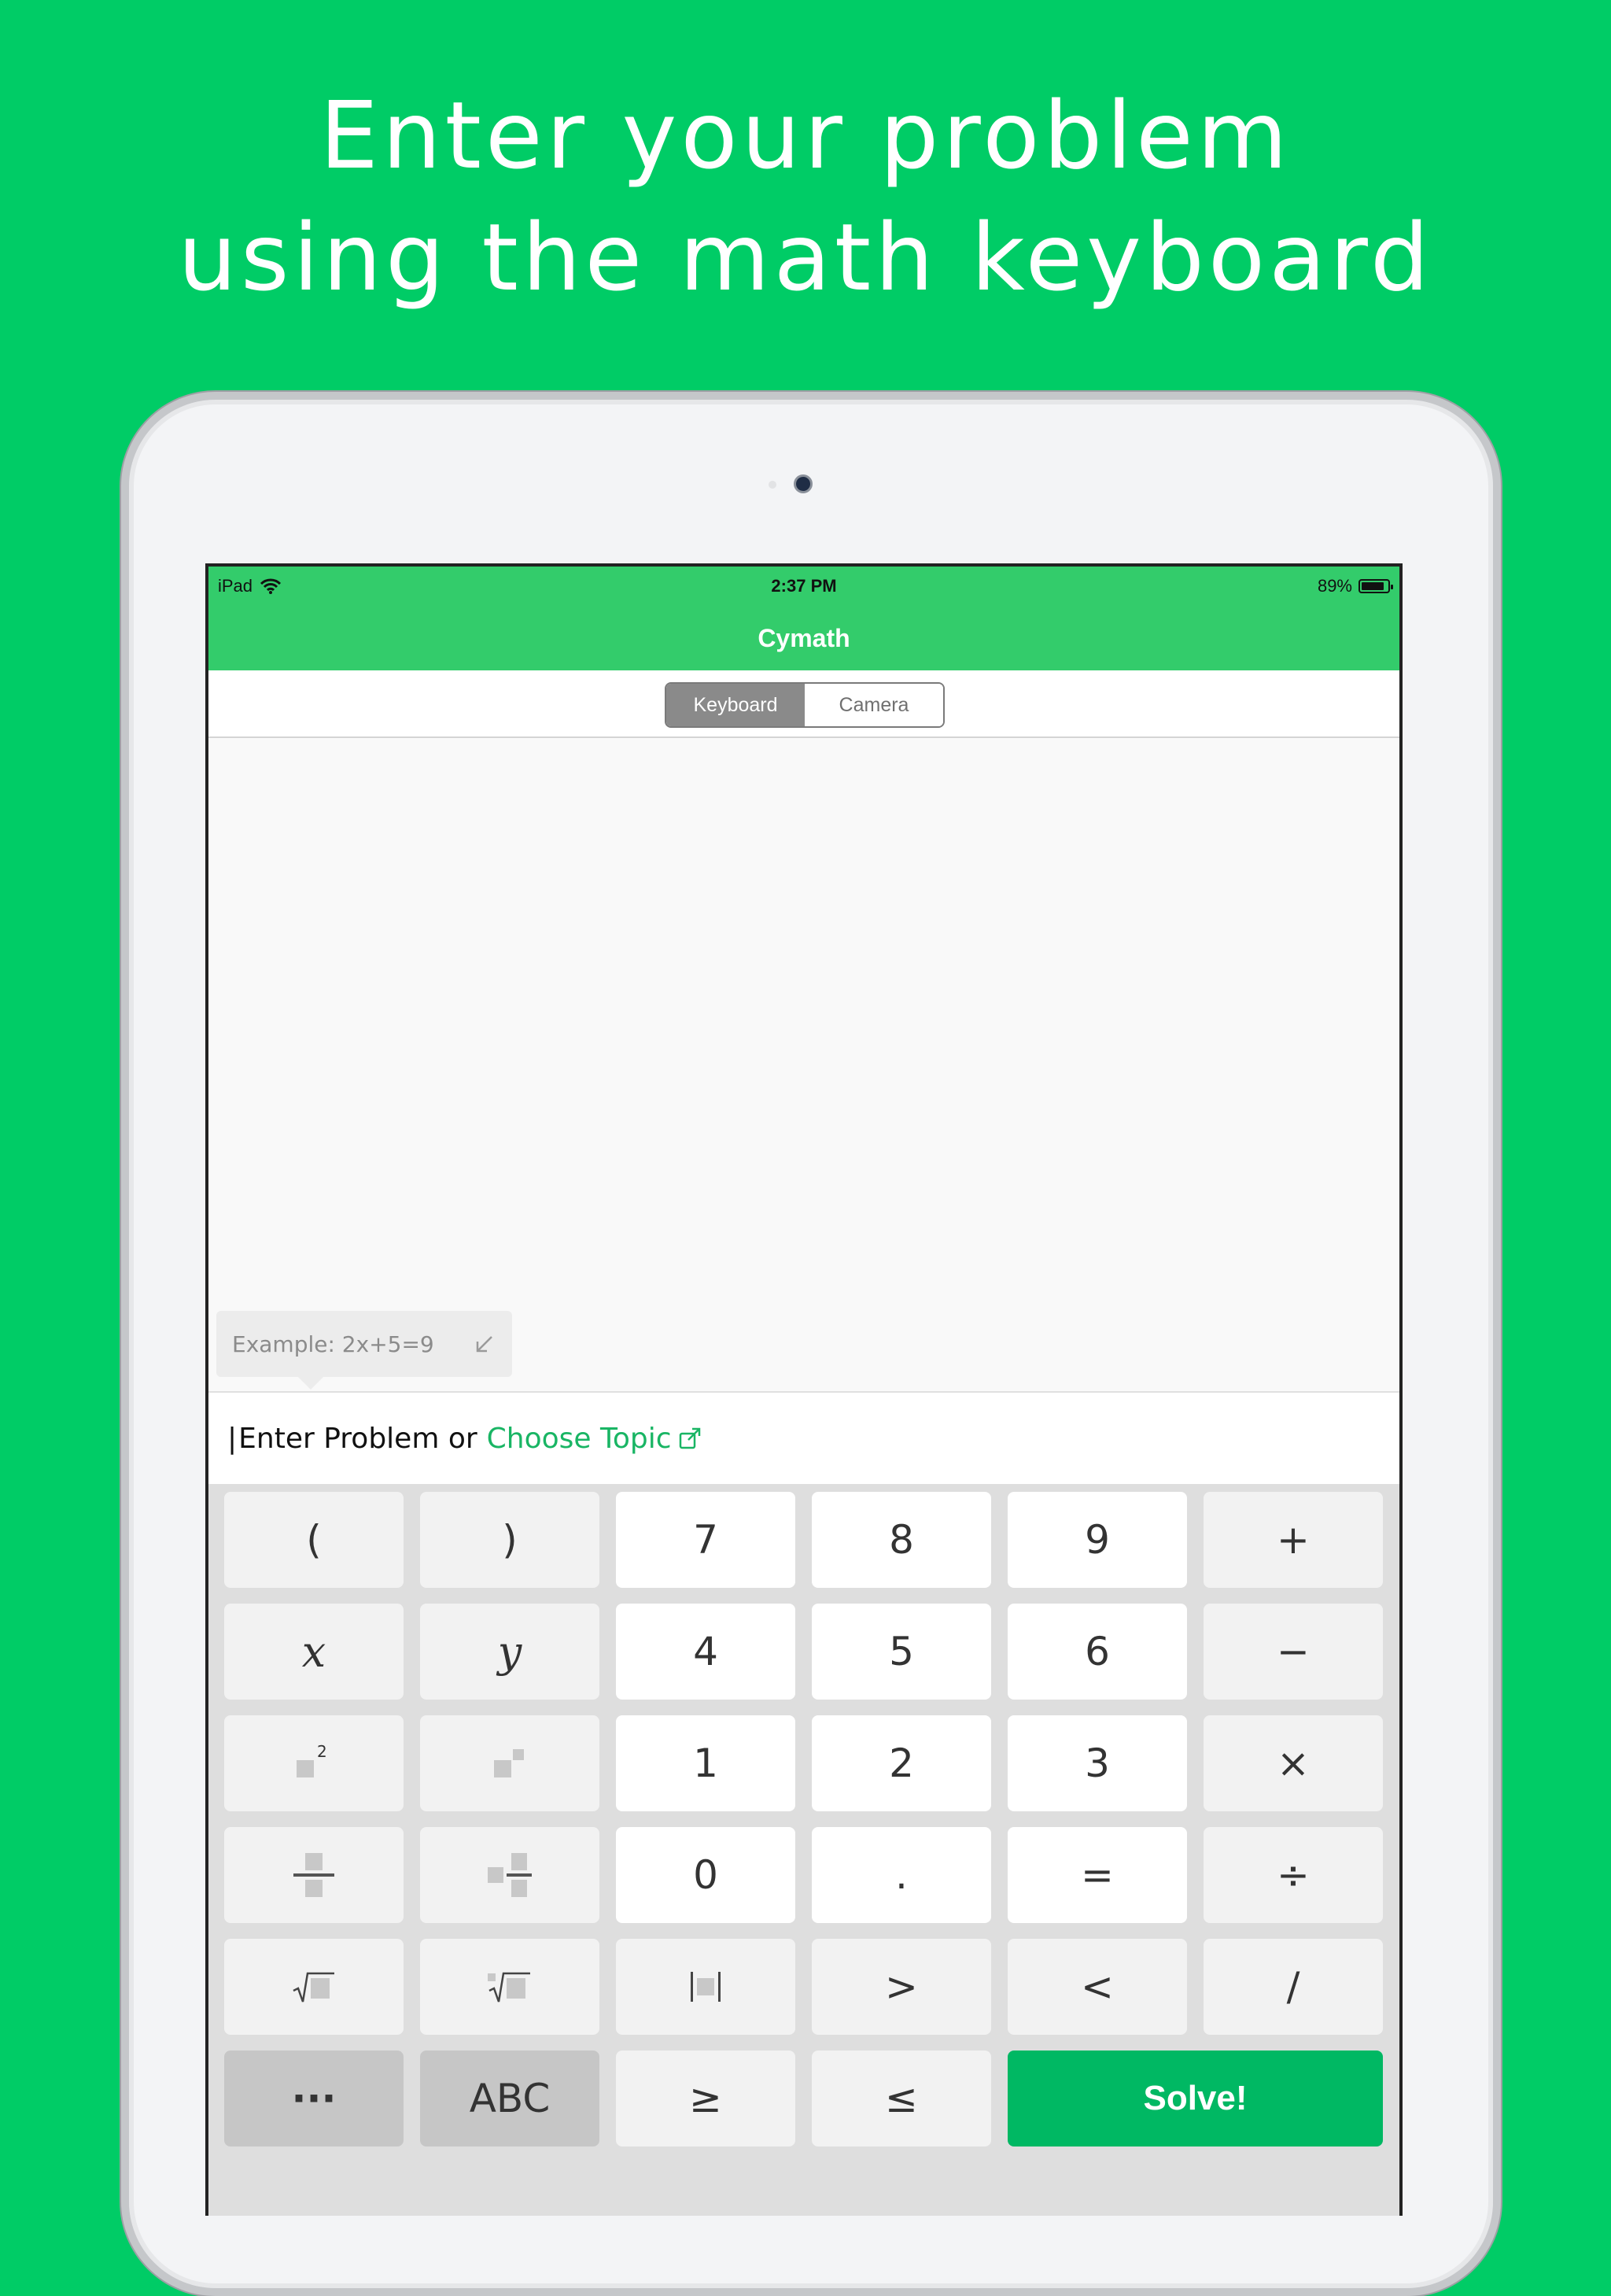 The image size is (1611, 2296). I want to click on status-bar: iPad 2:37 PM 89%, so click(803, 586).